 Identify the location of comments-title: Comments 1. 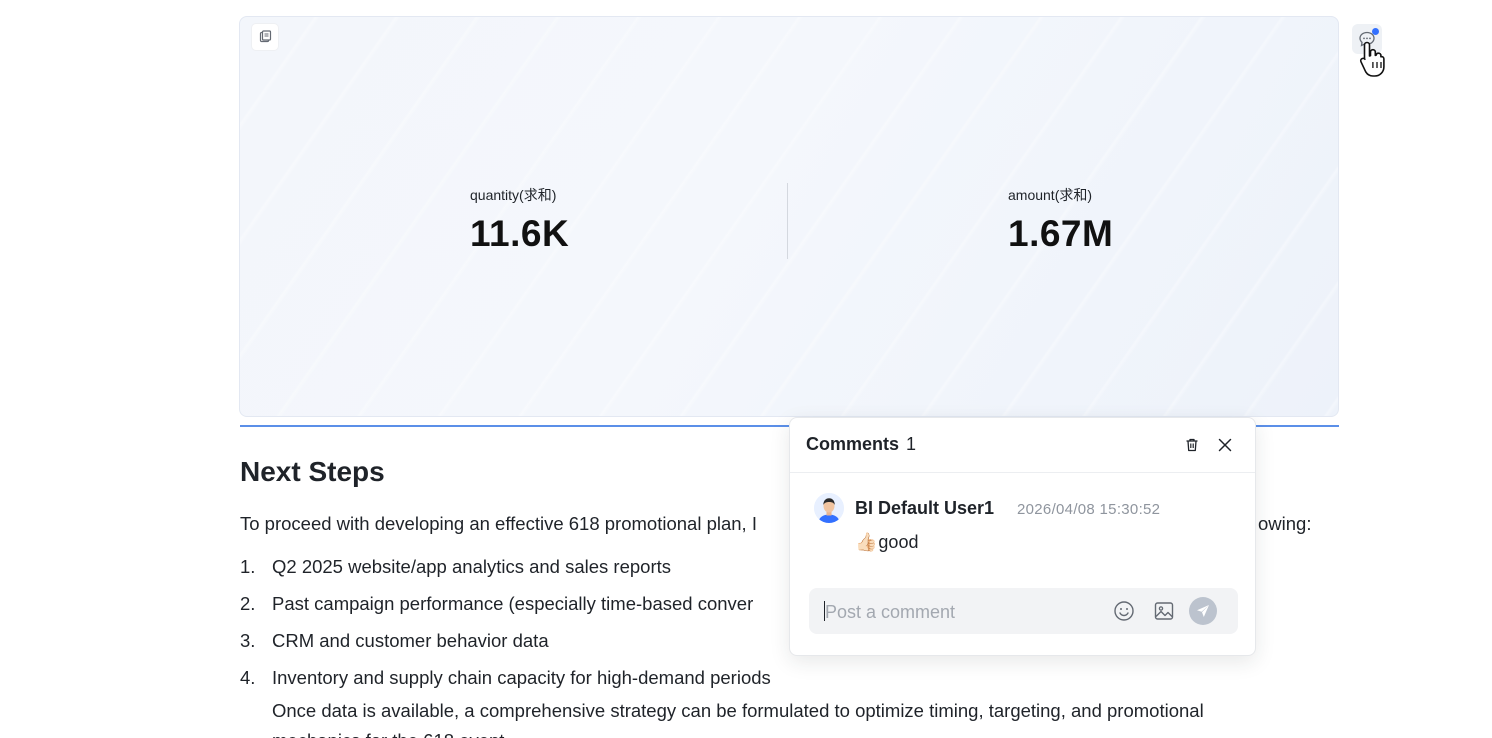
(861, 444).